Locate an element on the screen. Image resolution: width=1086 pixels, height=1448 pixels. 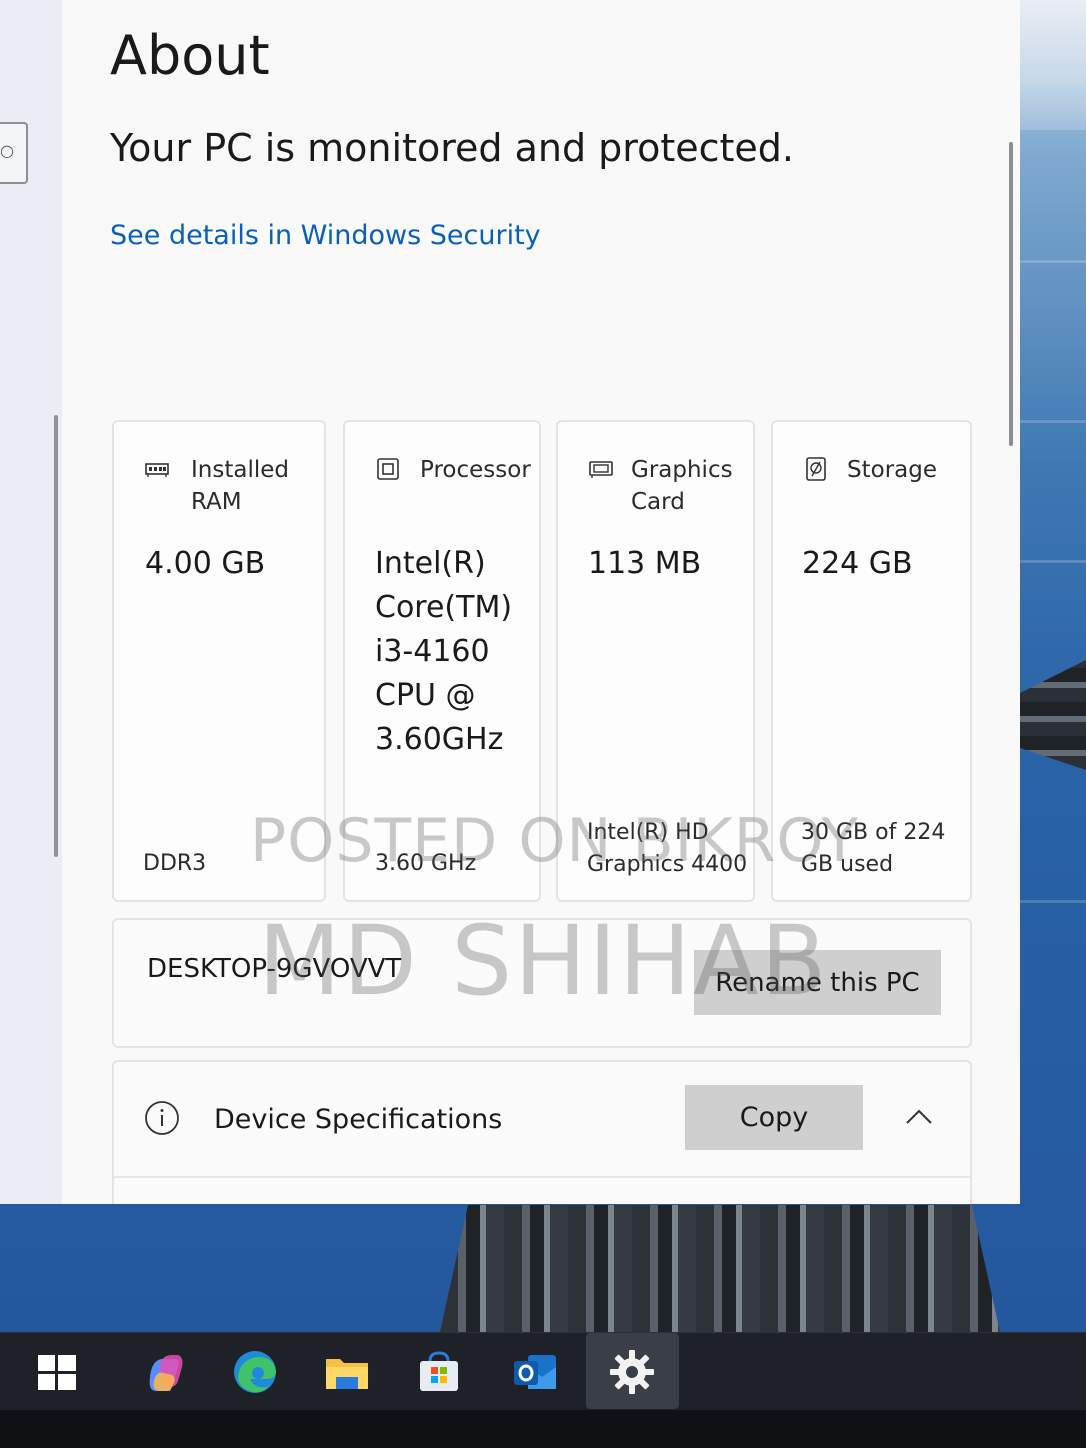
spec-detail: 3.60 GHz is located at coordinates (426, 863).